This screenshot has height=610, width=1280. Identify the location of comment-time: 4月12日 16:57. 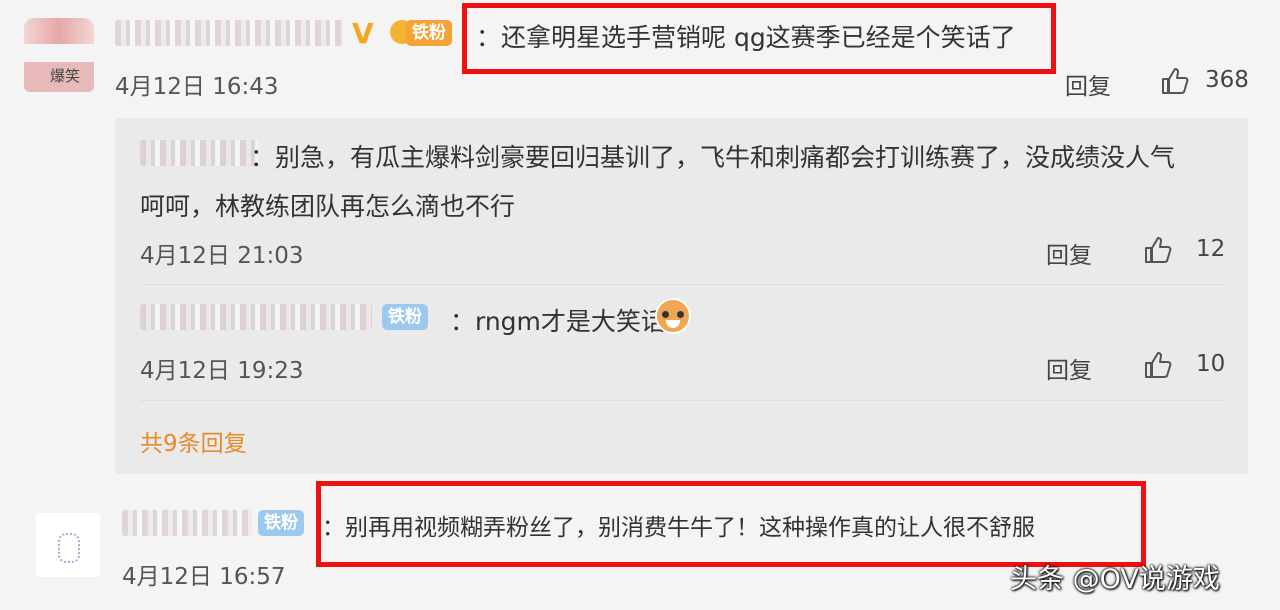
(204, 577).